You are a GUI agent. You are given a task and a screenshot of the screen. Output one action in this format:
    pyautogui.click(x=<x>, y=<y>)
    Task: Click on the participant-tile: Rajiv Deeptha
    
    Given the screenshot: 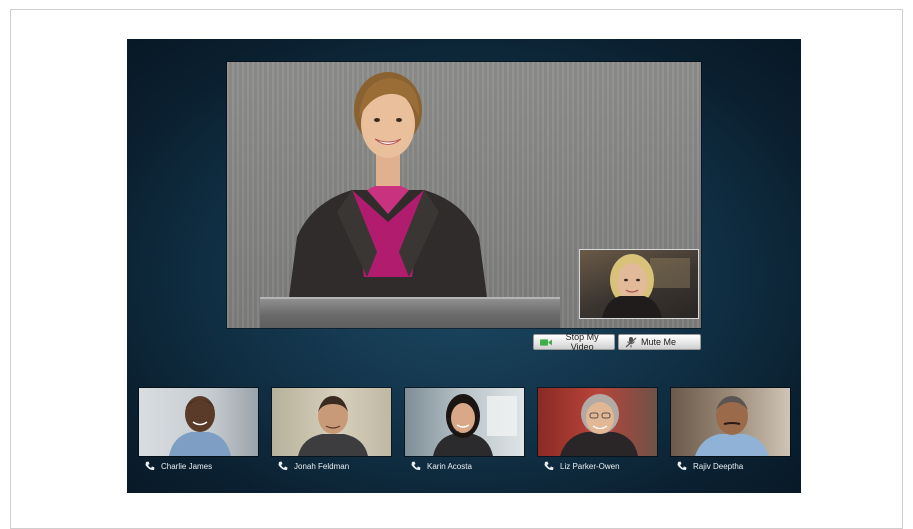 What is the action you would take?
    pyautogui.click(x=730, y=431)
    